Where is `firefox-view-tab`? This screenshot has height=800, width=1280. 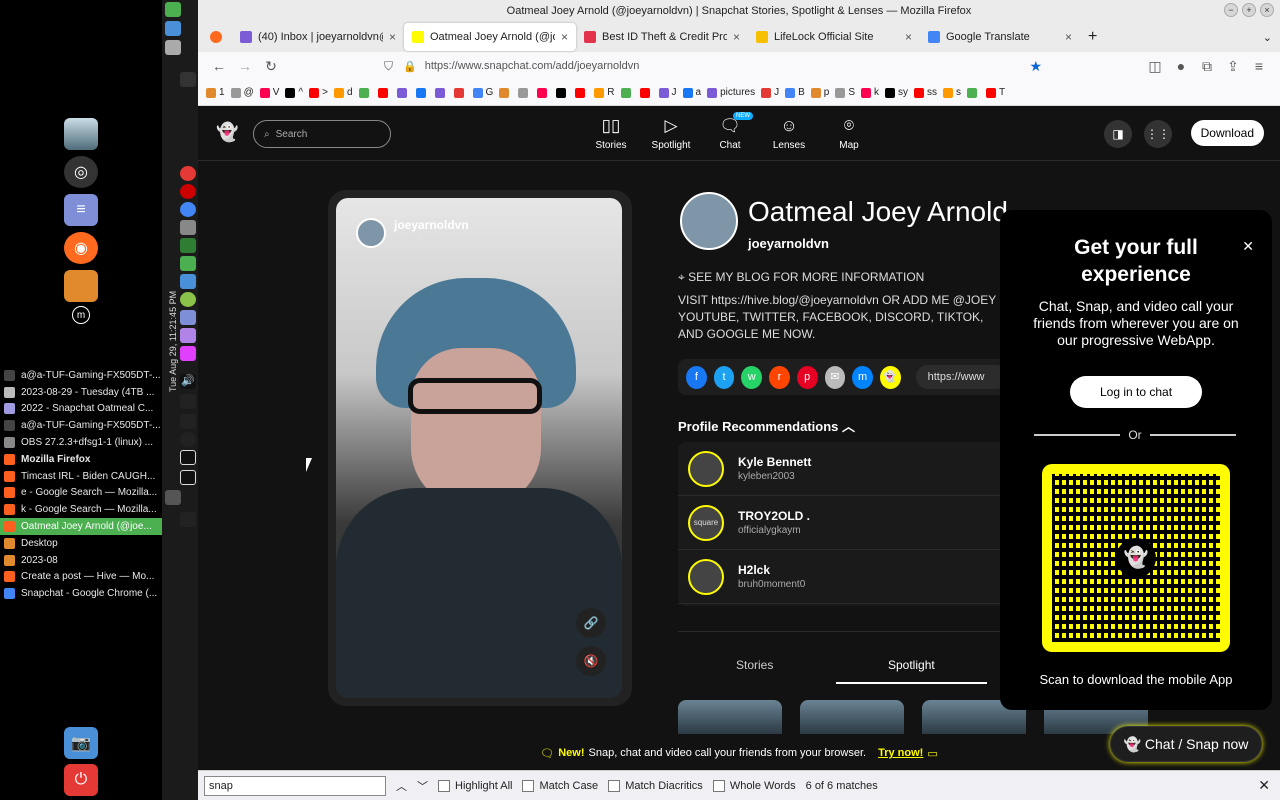
firefox-view-tab is located at coordinates (217, 37).